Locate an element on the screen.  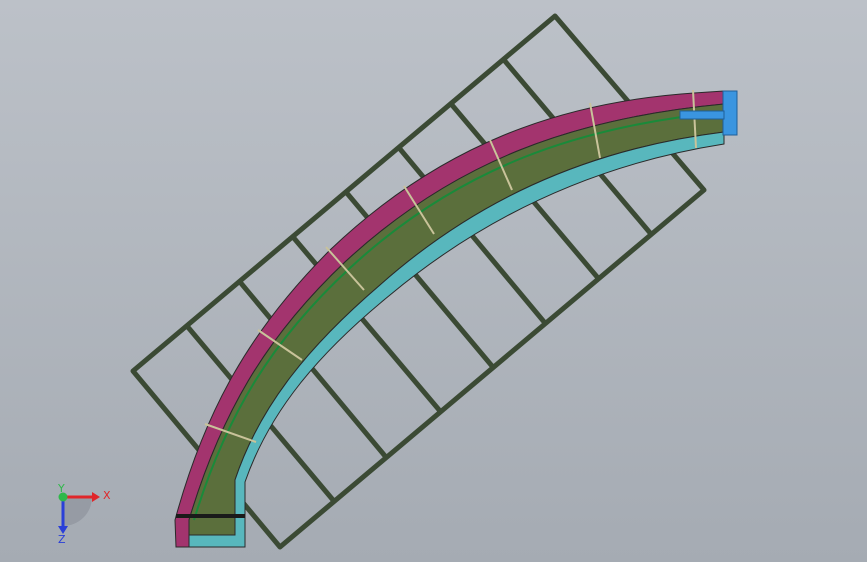
x-axis-arrowhead is located at coordinates (96, 497).